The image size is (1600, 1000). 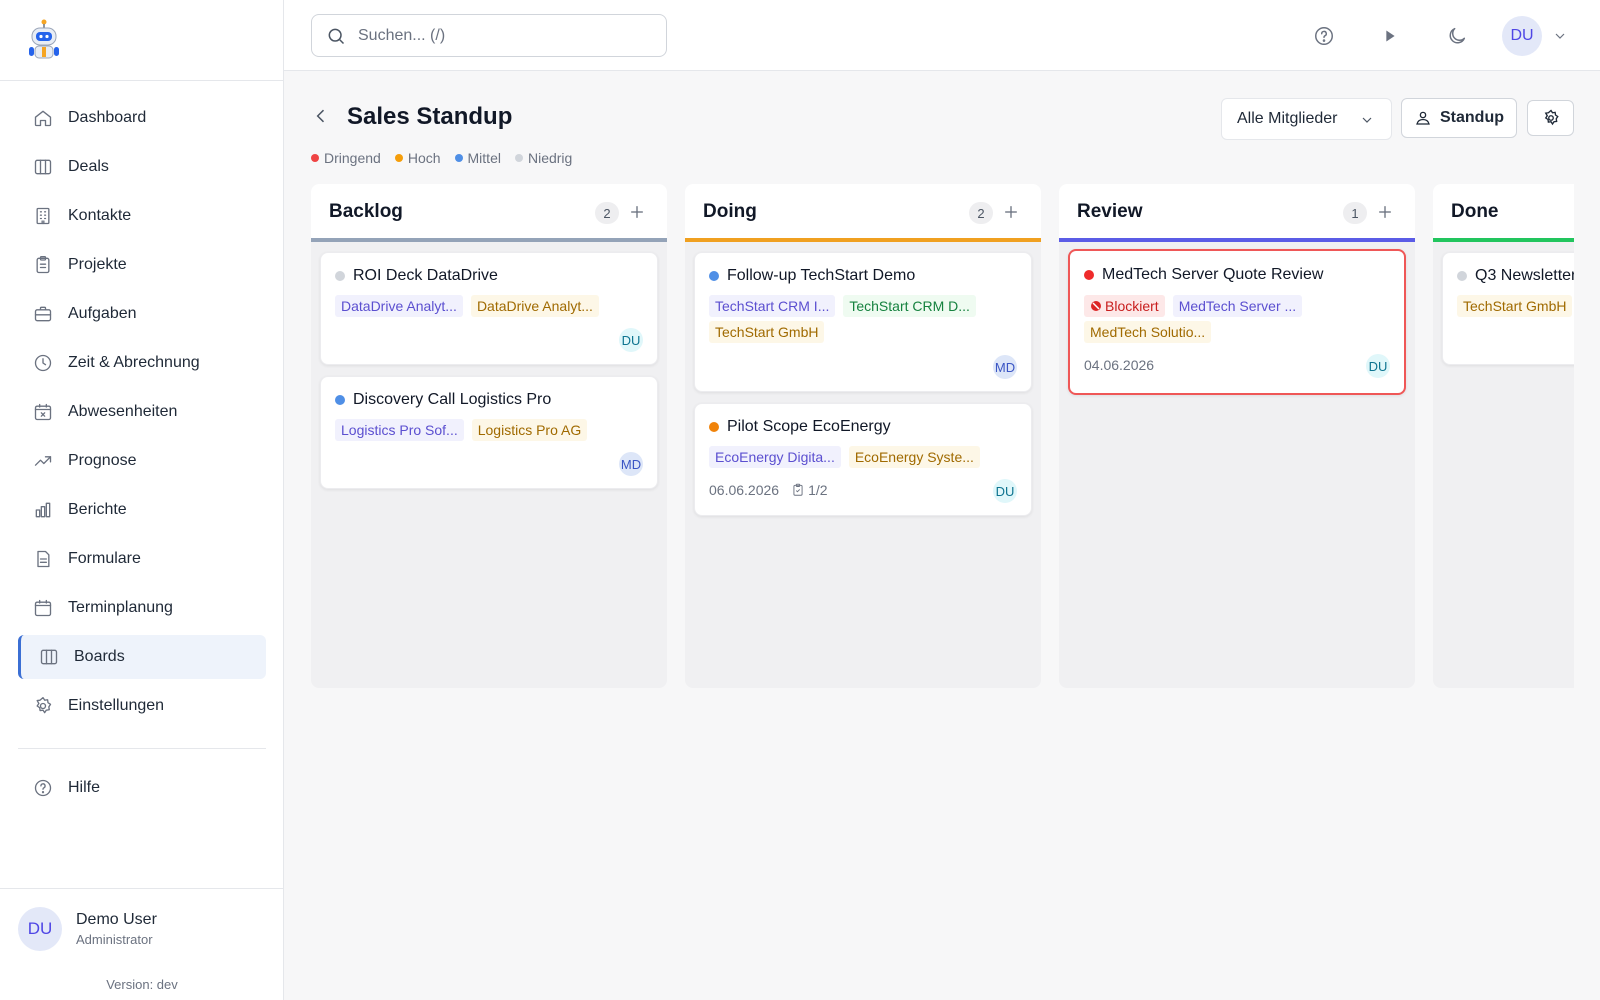 I want to click on legend-item-mittel: Mittel, so click(x=477, y=158).